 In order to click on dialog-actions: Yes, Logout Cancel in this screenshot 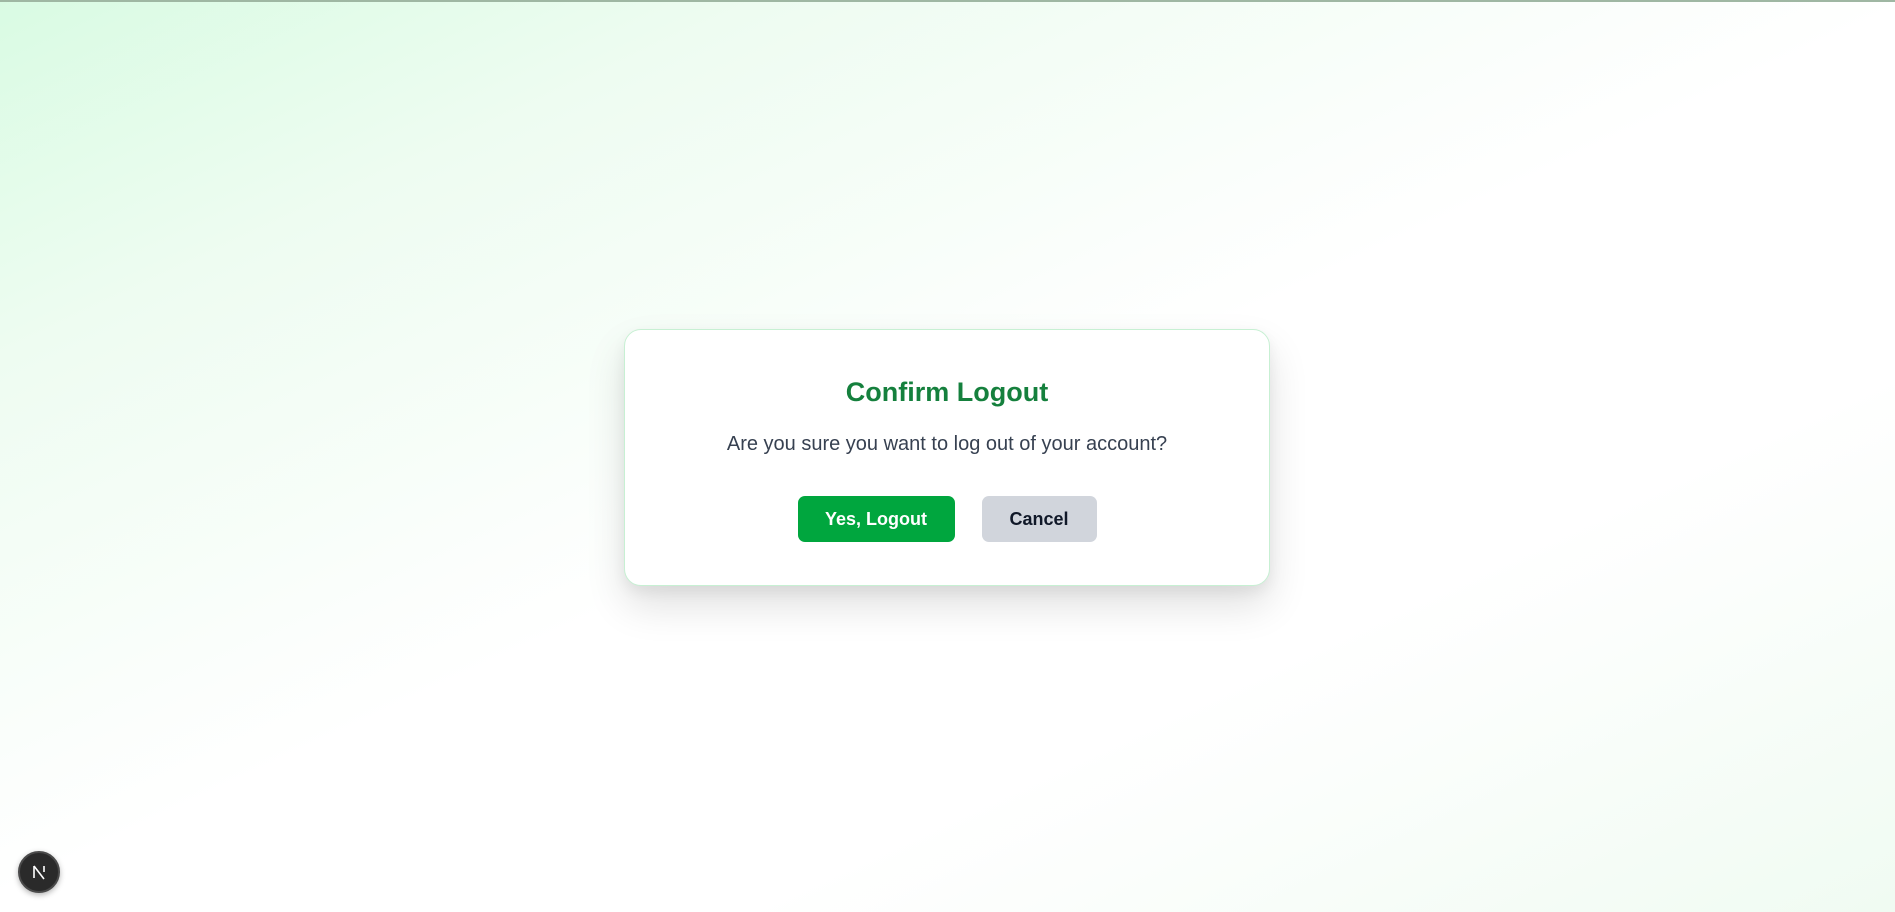, I will do `click(947, 519)`.